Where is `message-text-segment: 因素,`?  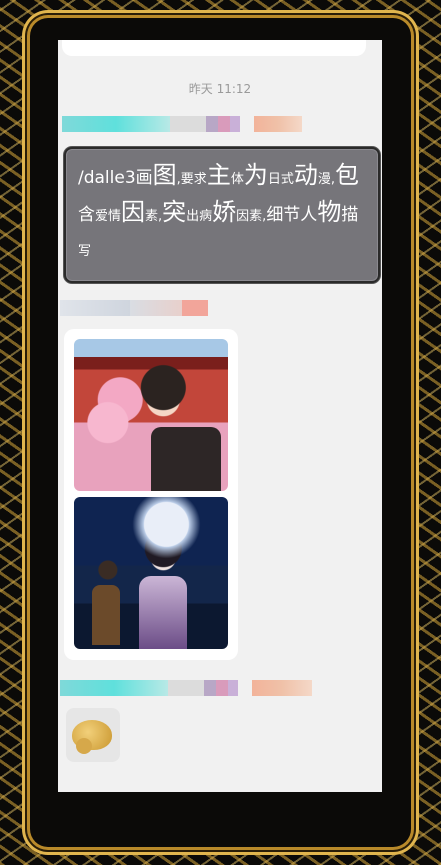 message-text-segment: 因素, is located at coordinates (251, 216).